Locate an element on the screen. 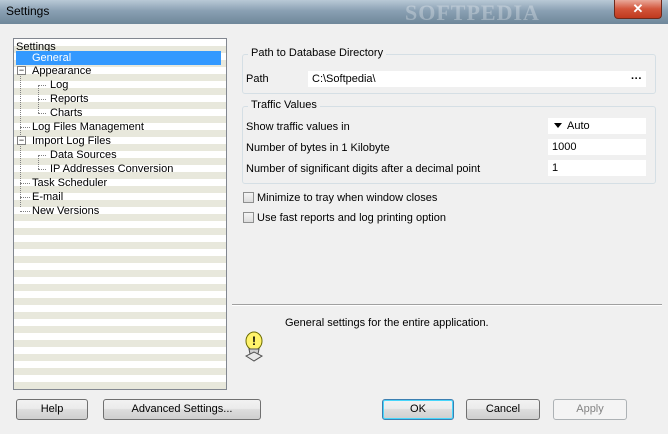 This screenshot has width=668, height=434. tree-item-task-scheduler: Task Scheduler is located at coordinates (69, 183).